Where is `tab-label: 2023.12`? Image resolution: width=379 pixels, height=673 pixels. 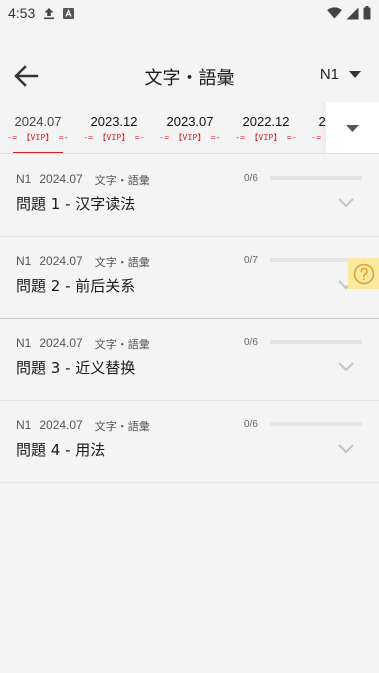 tab-label: 2023.12 is located at coordinates (114, 121).